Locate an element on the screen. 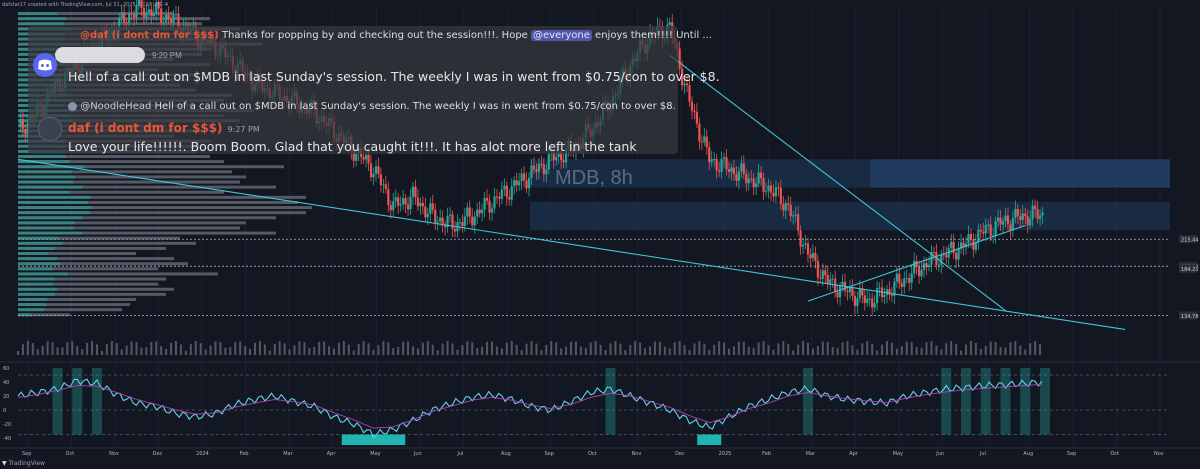  author-name: daf (i dont dm for $$$) is located at coordinates (145, 128).